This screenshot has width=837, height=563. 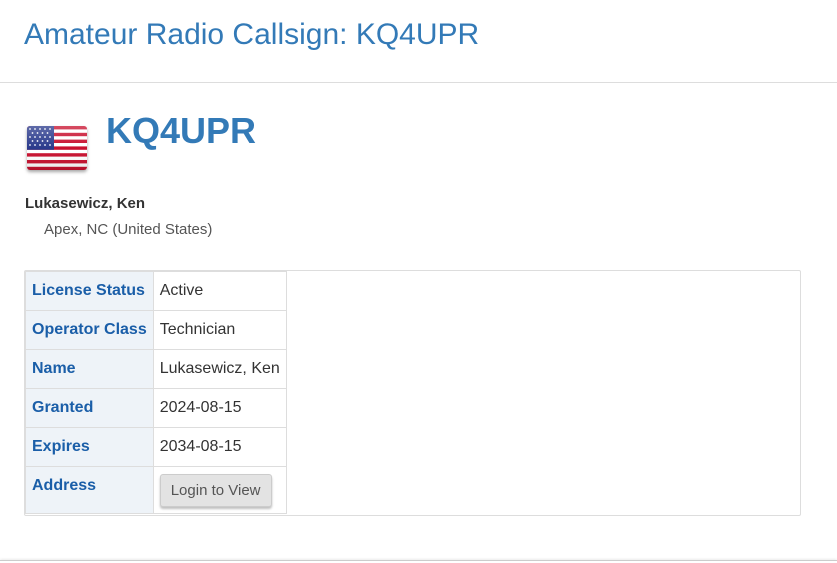 I want to click on table-row: Address Login to View, so click(x=156, y=490).